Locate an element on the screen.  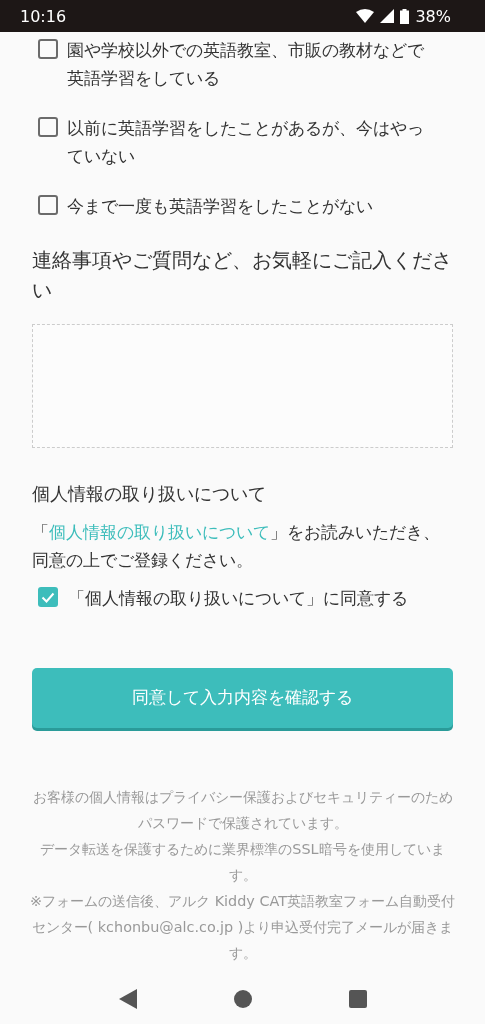
wifi-icon is located at coordinates (365, 16).